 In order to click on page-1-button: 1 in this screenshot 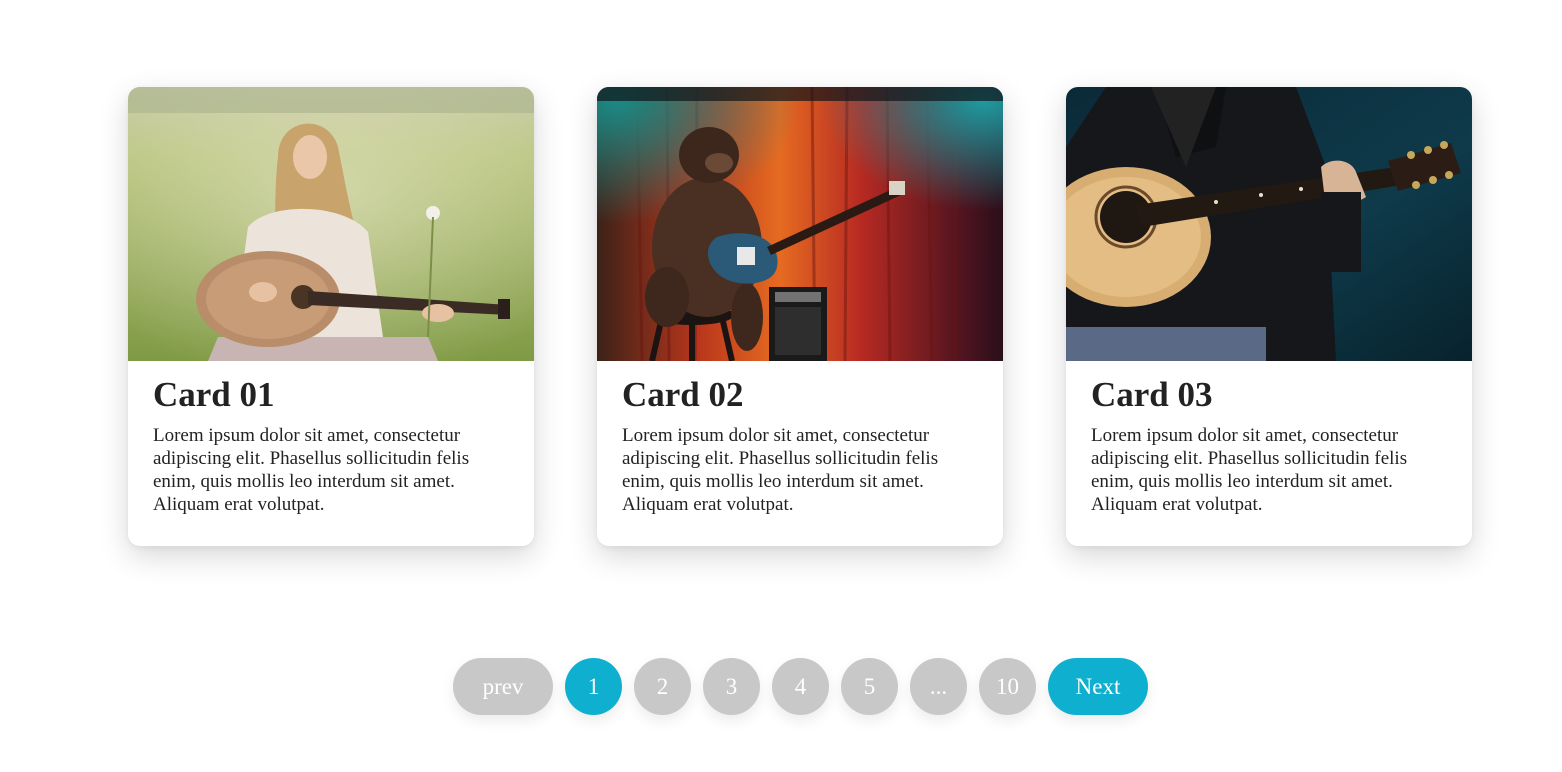, I will do `click(593, 686)`.